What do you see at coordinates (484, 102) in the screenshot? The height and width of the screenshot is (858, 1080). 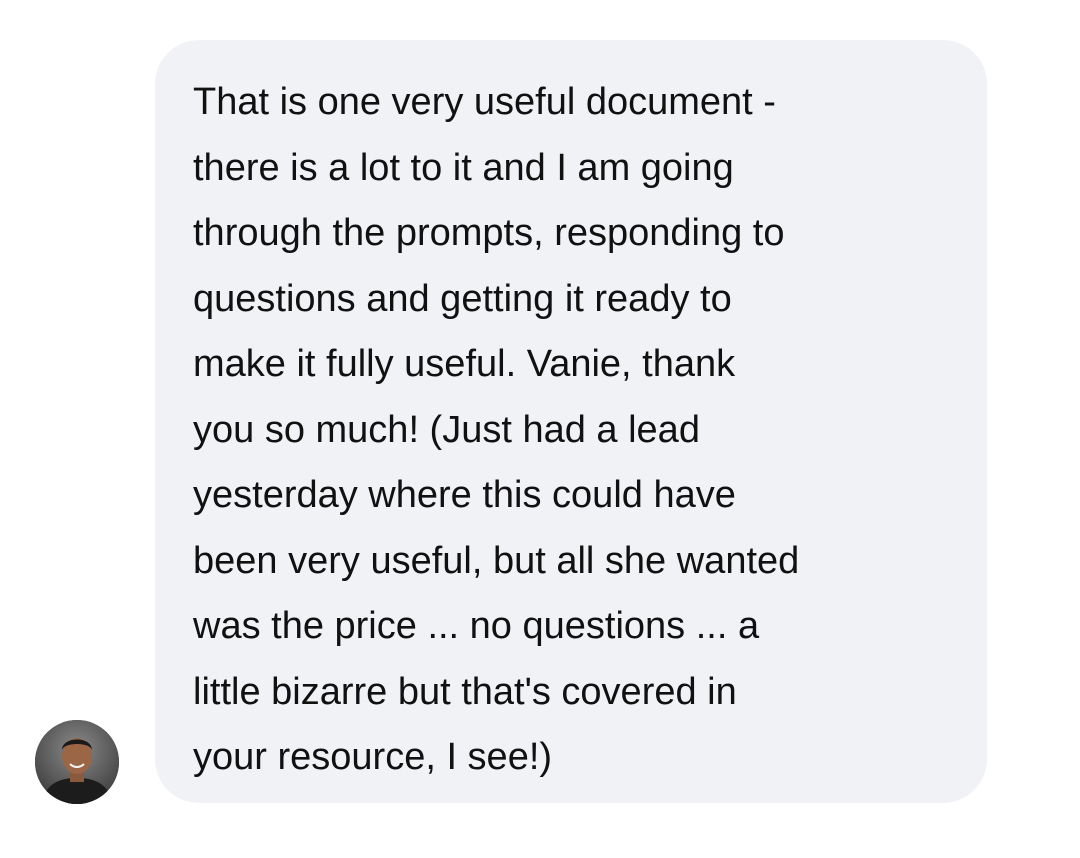 I see `message-line: That is one very useful document -` at bounding box center [484, 102].